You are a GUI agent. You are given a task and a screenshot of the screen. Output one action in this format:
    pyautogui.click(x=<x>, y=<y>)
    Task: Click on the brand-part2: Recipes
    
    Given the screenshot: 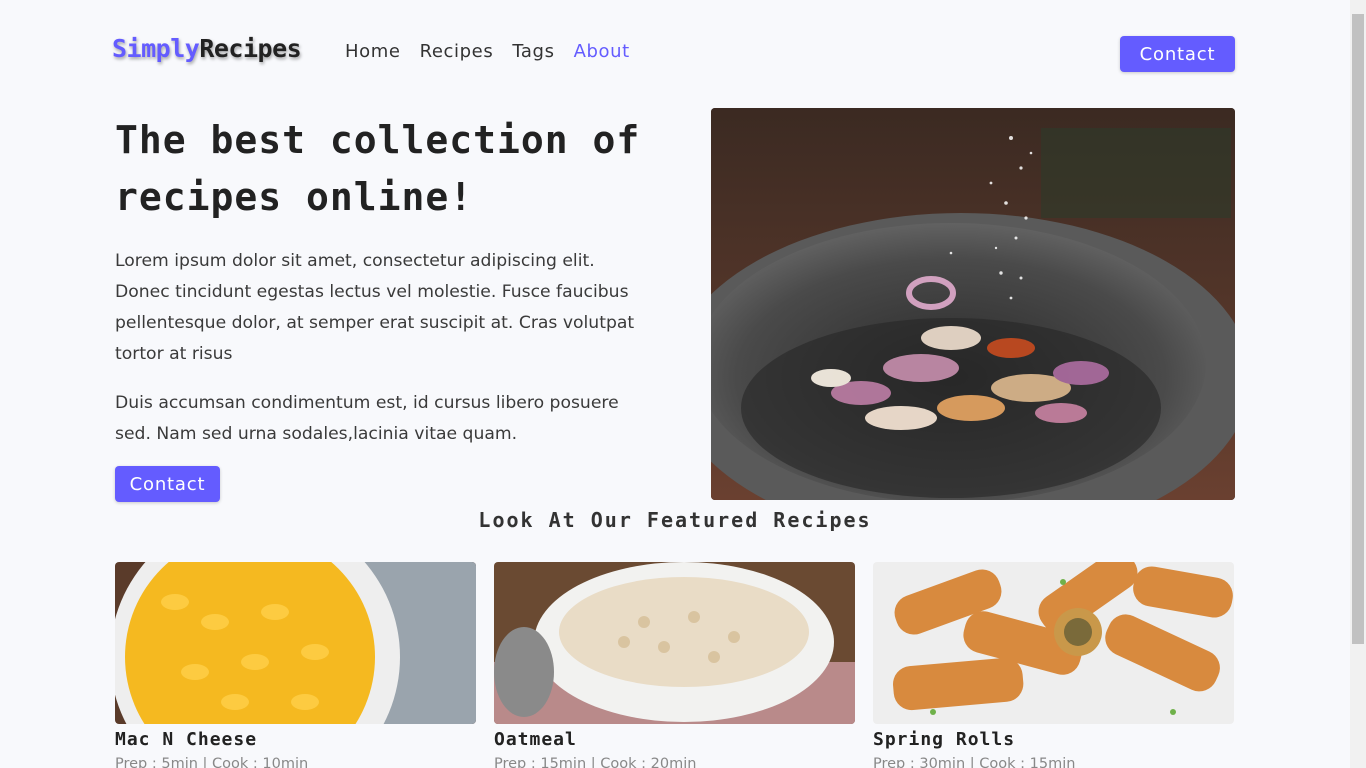 What is the action you would take?
    pyautogui.click(x=250, y=48)
    